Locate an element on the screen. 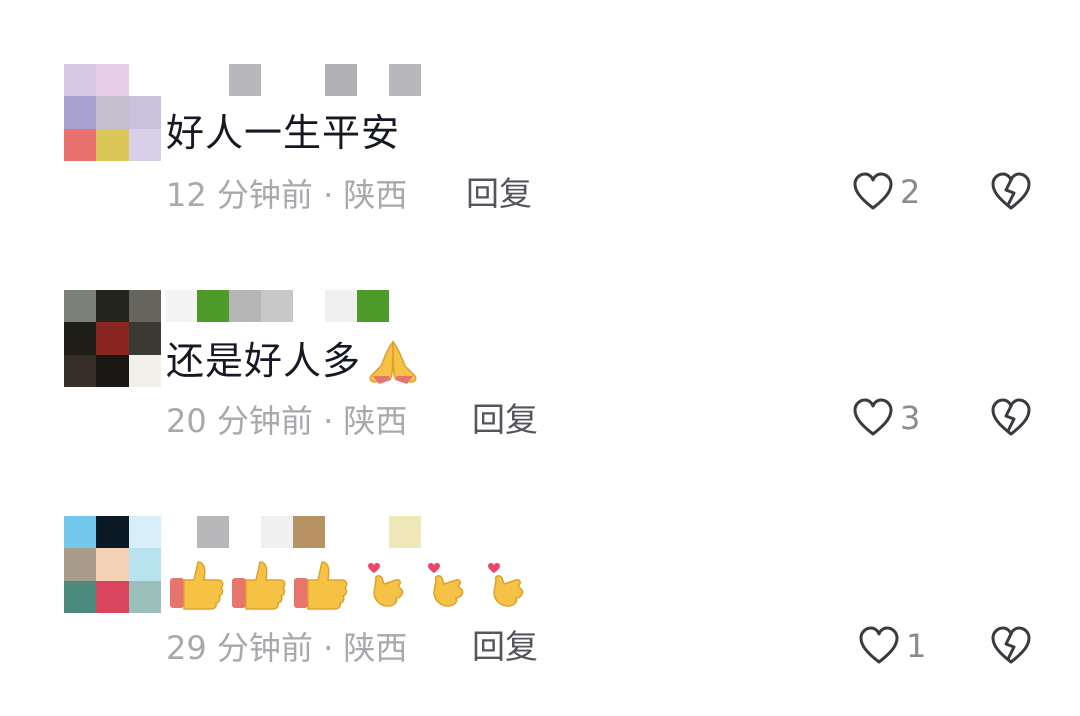  comment-meta: 20 分钟前 · 陕西 is located at coordinates (286, 421).